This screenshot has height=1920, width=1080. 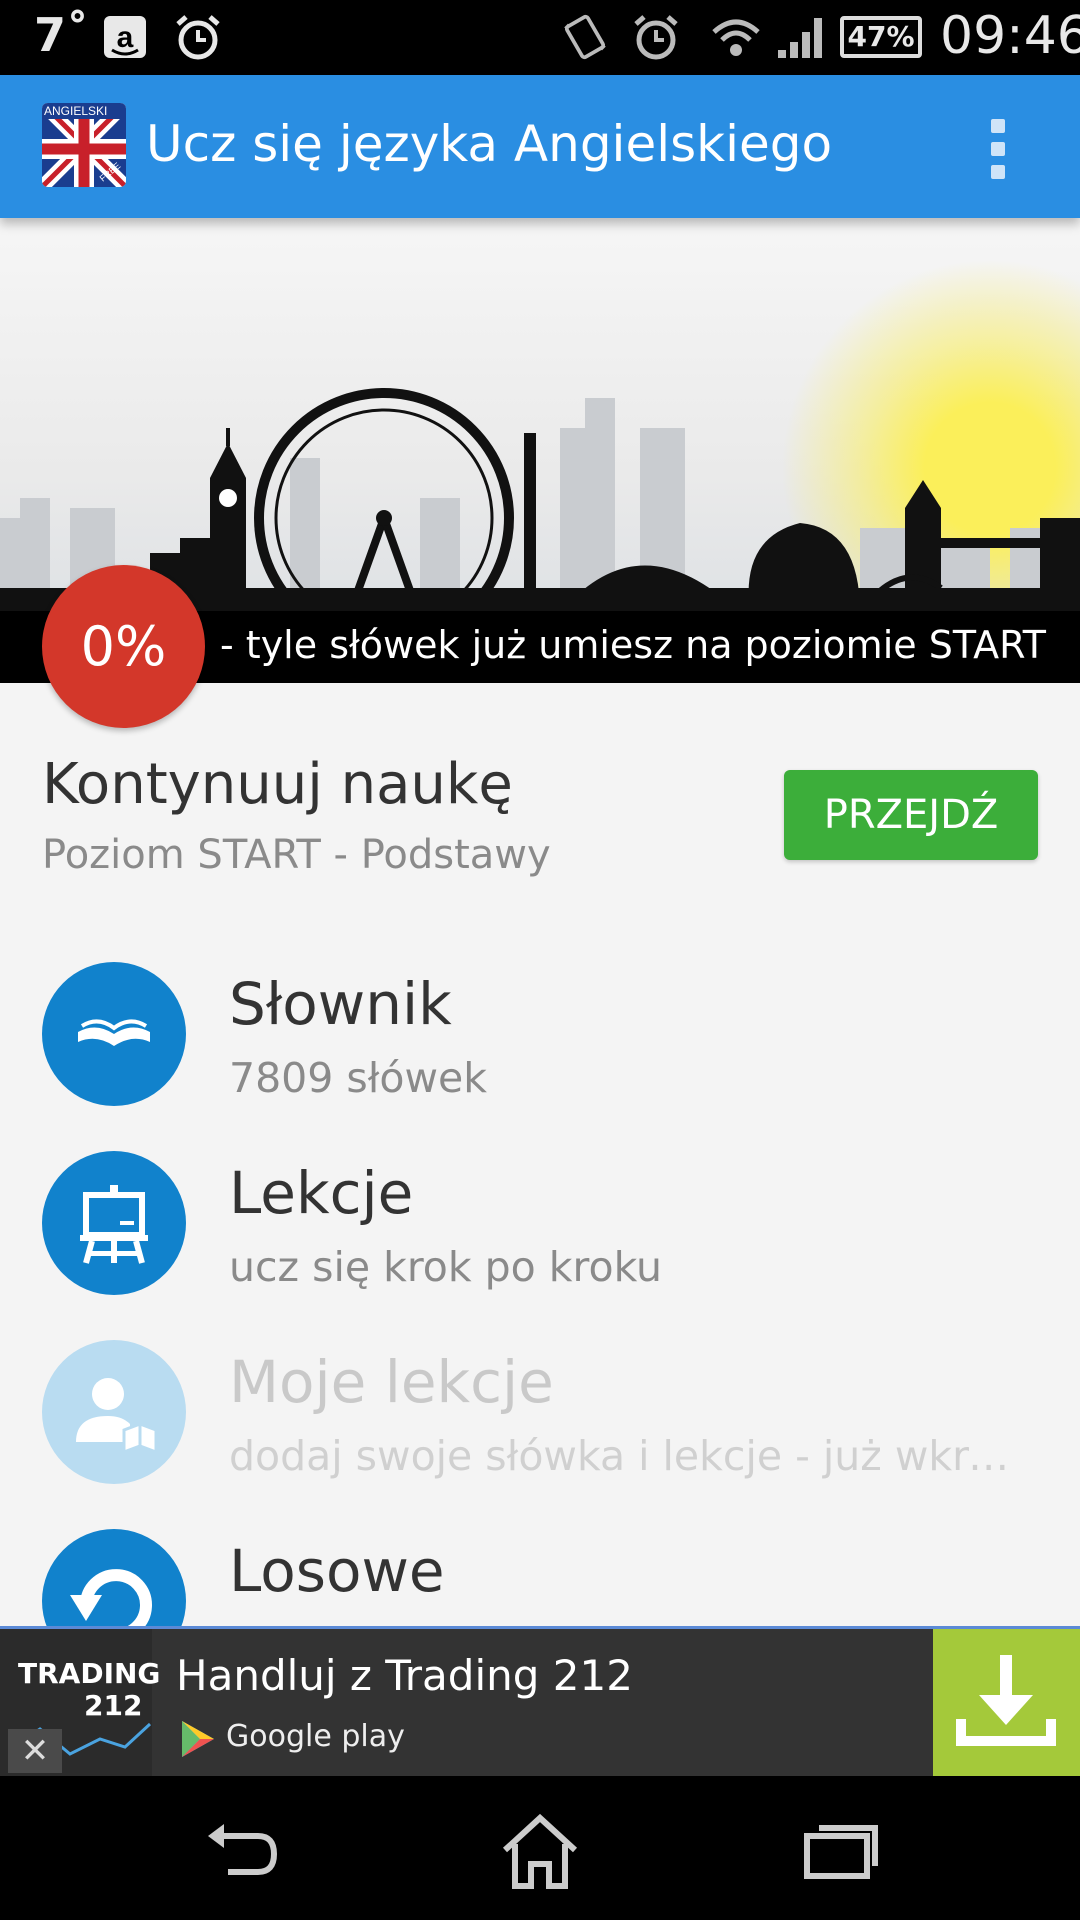 I want to click on menu-item-title: Losowe, so click(x=337, y=1571).